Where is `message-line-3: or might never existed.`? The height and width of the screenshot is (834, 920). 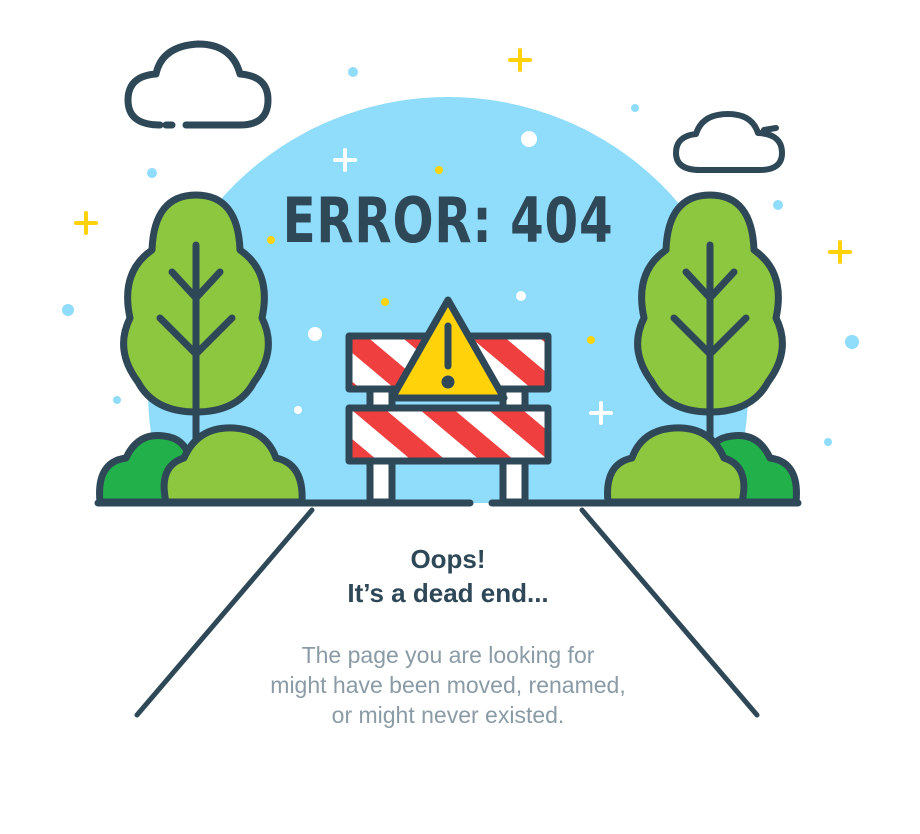 message-line-3: or might never existed. is located at coordinates (448, 715).